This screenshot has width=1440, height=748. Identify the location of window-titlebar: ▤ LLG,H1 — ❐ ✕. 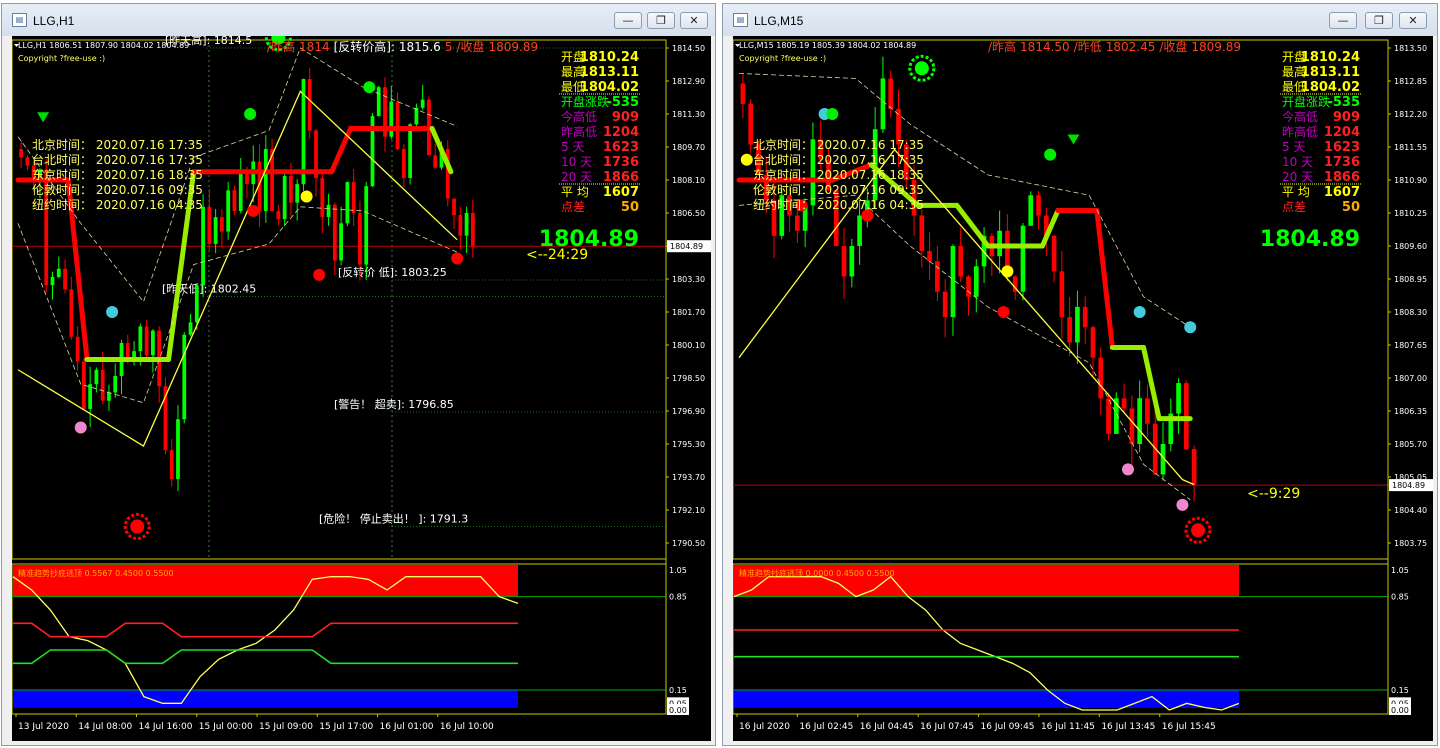
(358, 20).